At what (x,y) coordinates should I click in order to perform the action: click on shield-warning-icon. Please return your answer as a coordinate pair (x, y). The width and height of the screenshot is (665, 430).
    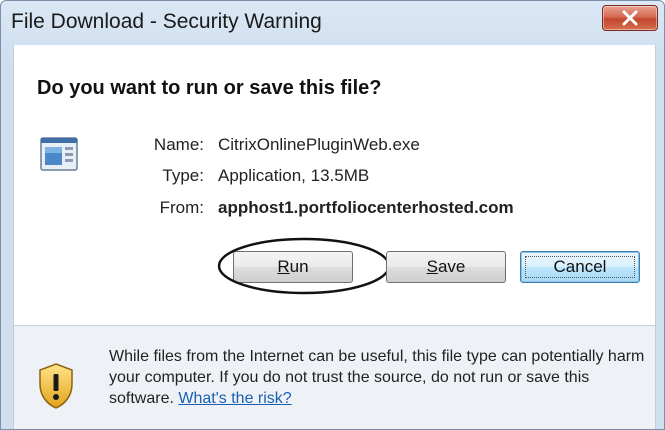
    Looking at the image, I should click on (56, 386).